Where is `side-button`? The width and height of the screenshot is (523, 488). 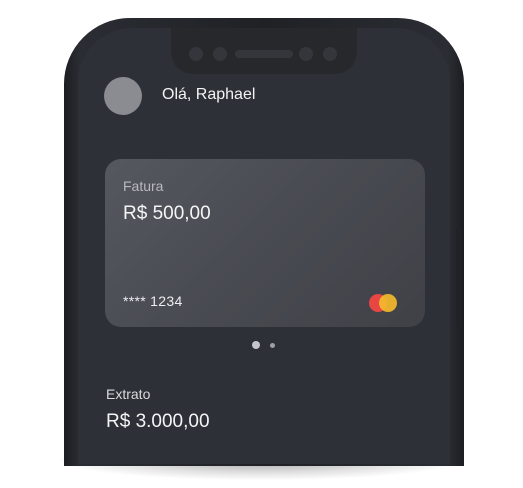 side-button is located at coordinates (459, 278).